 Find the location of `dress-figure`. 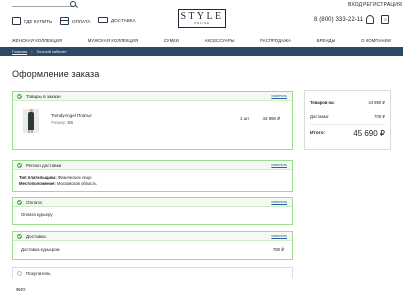

dress-figure is located at coordinates (31, 121).